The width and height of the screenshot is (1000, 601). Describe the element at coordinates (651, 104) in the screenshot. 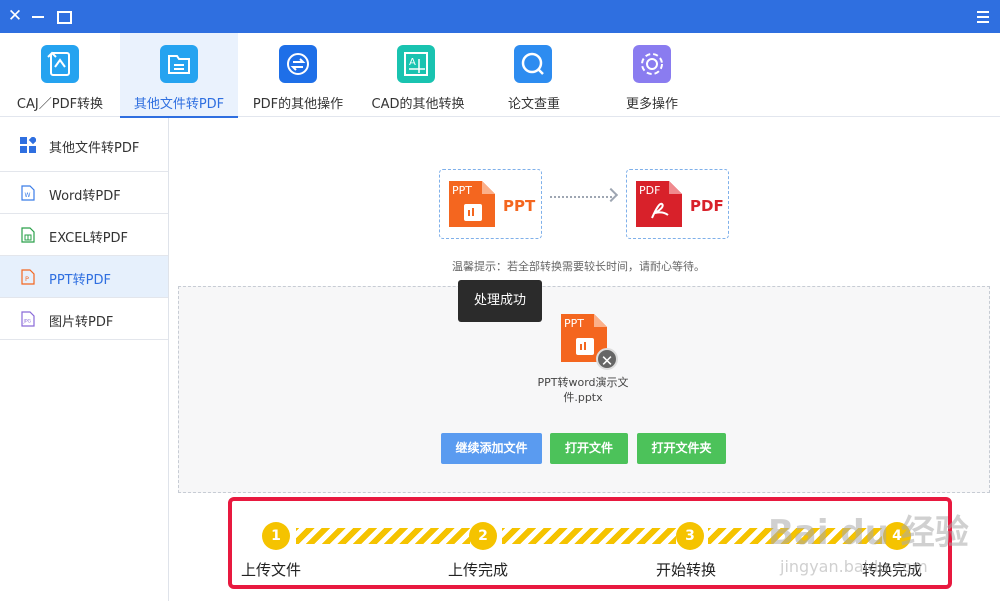

I see `tool-label: 更多操作` at that location.